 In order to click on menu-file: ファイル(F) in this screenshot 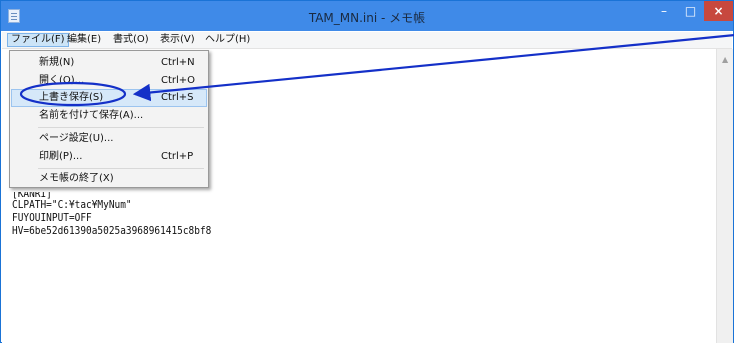, I will do `click(38, 40)`.